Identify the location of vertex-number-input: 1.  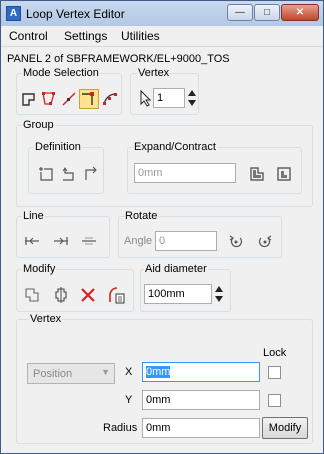
(169, 98).